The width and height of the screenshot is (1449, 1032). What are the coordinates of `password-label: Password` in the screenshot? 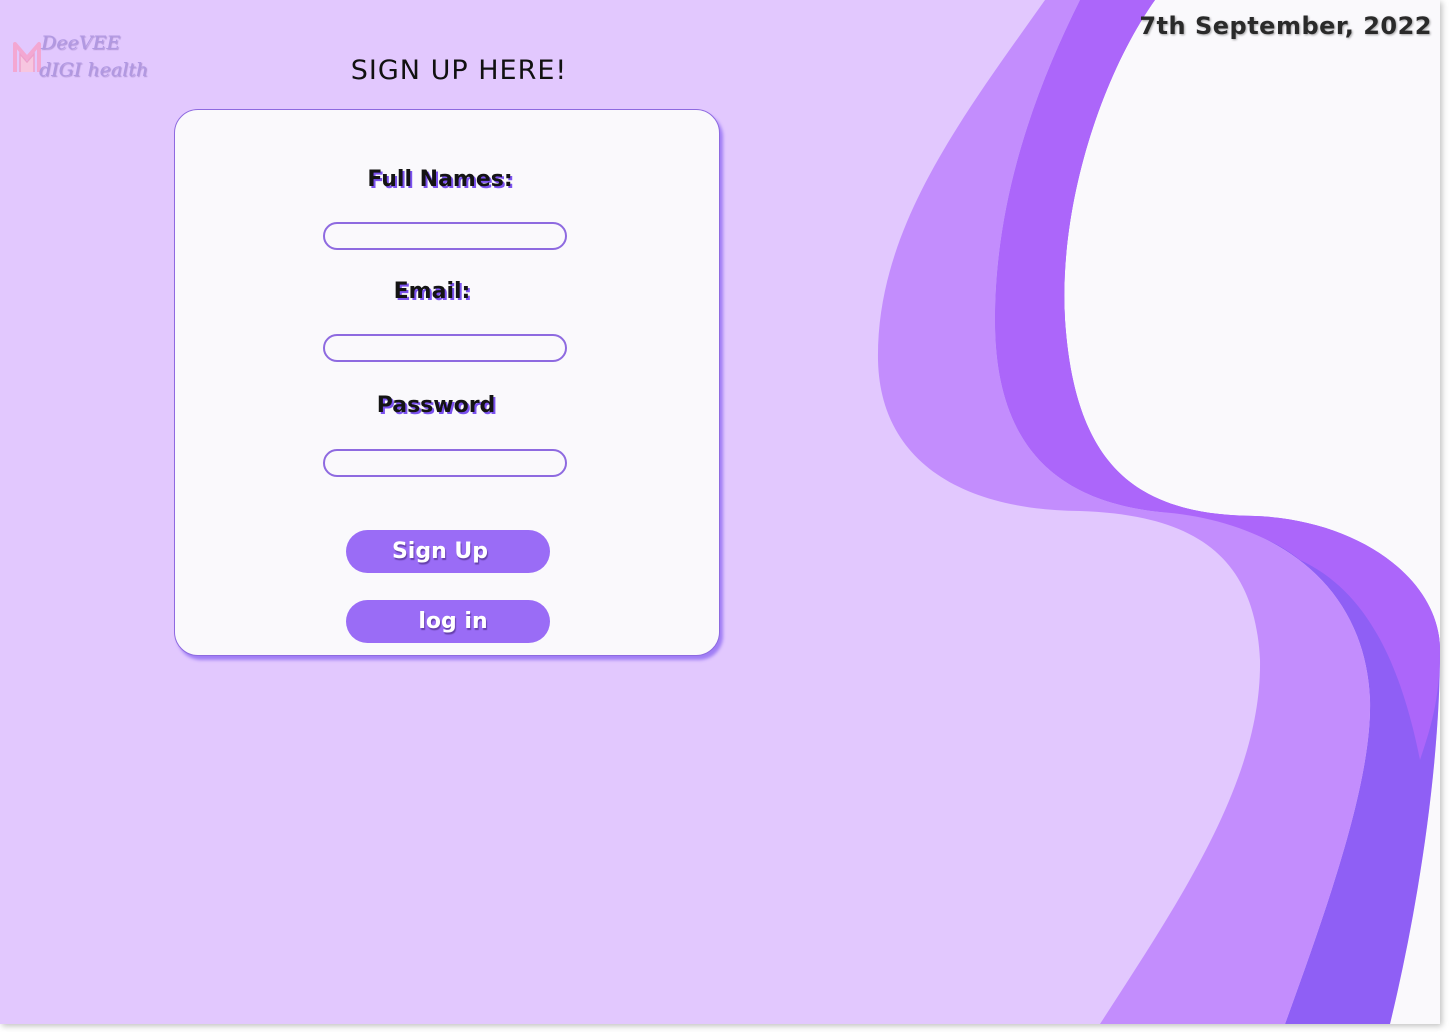 It's located at (436, 405).